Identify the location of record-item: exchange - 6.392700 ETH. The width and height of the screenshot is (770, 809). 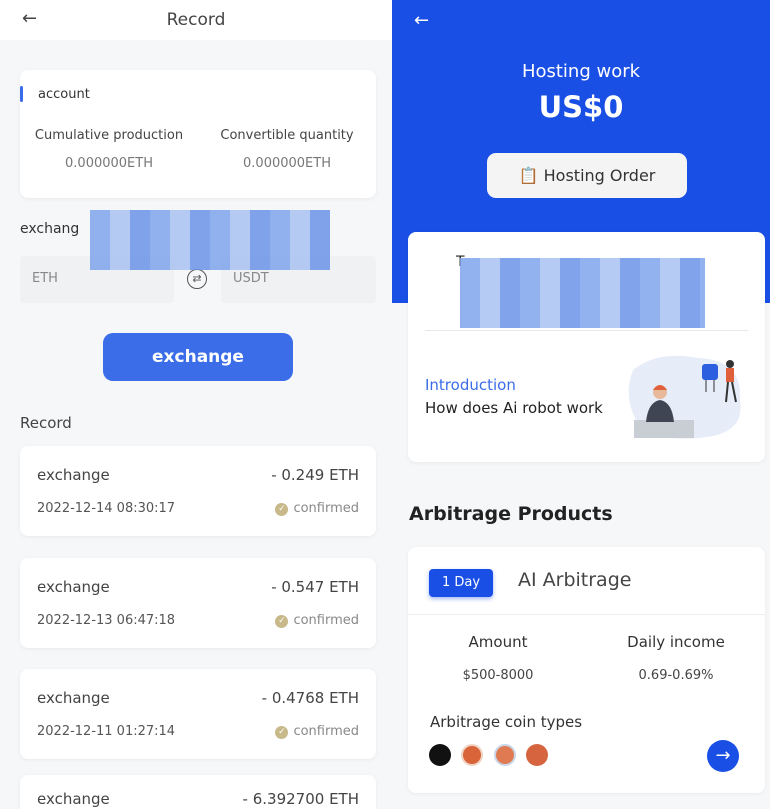
(198, 792).